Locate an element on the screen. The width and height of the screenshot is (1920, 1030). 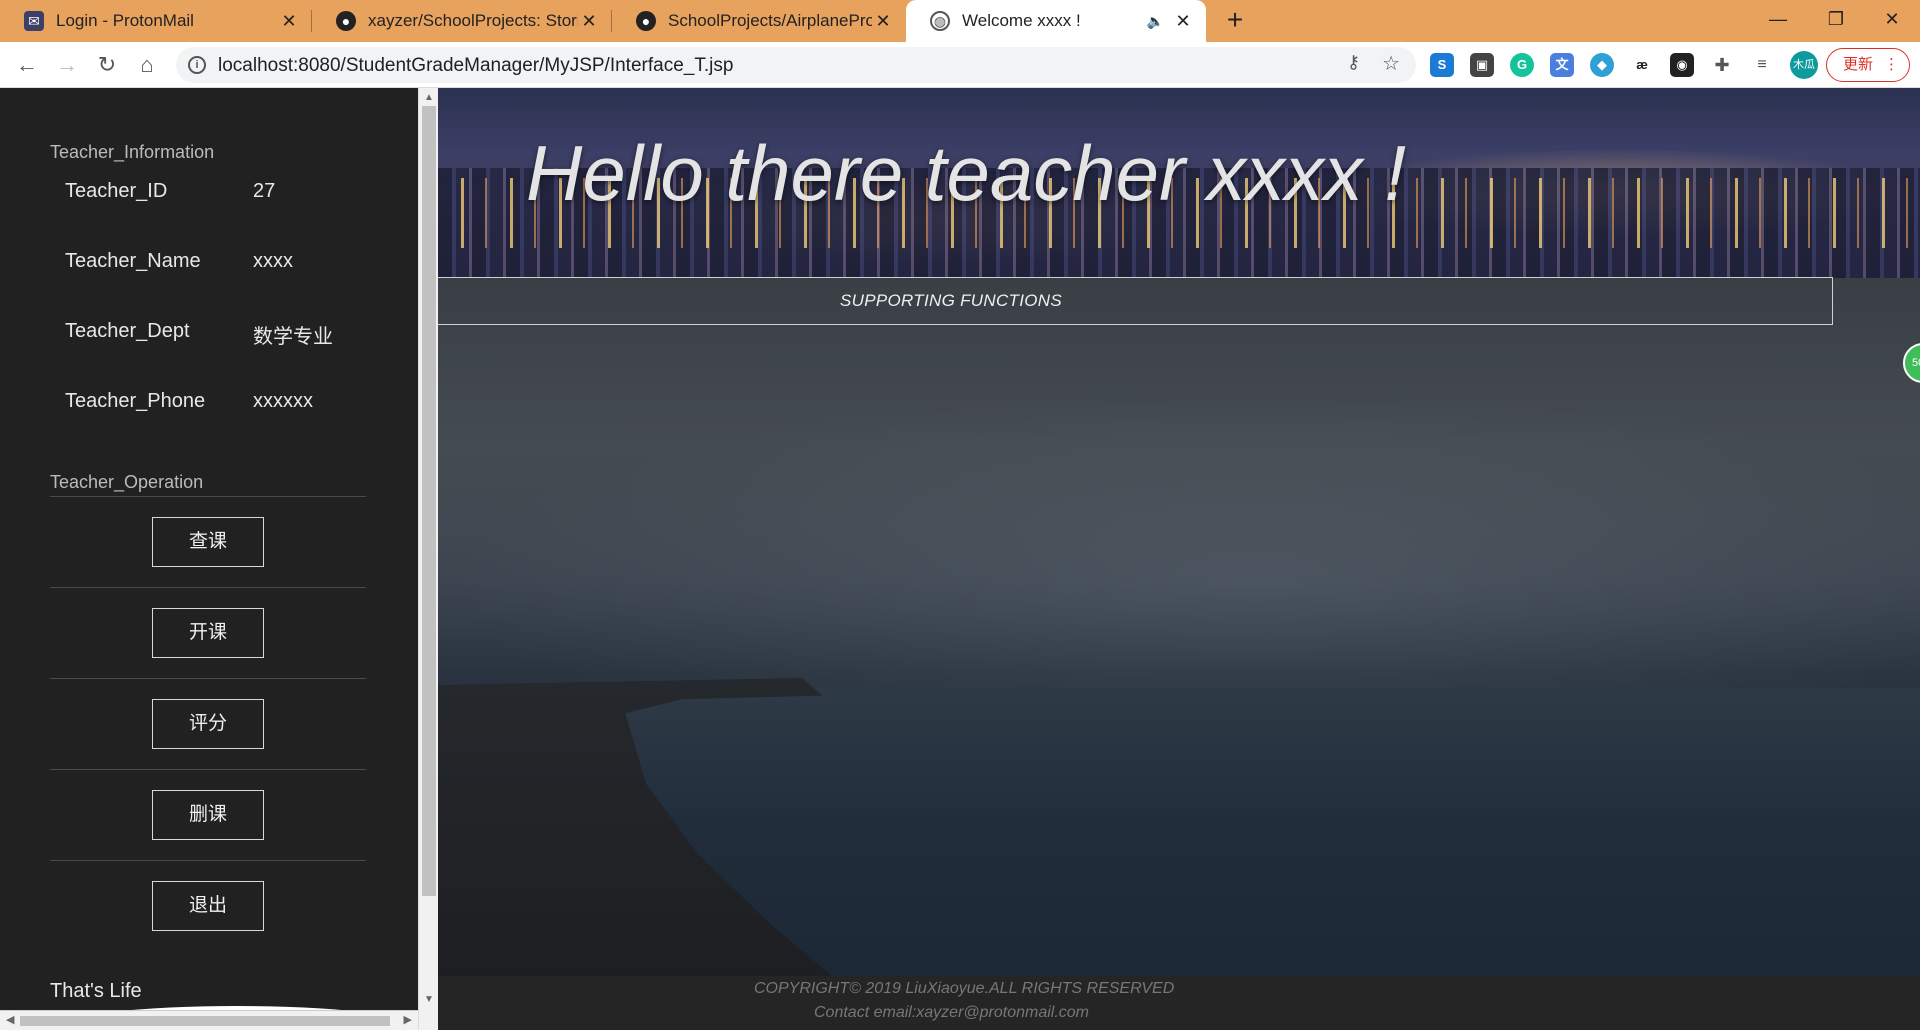
restore-button: ❐ is located at coordinates (1836, 21).